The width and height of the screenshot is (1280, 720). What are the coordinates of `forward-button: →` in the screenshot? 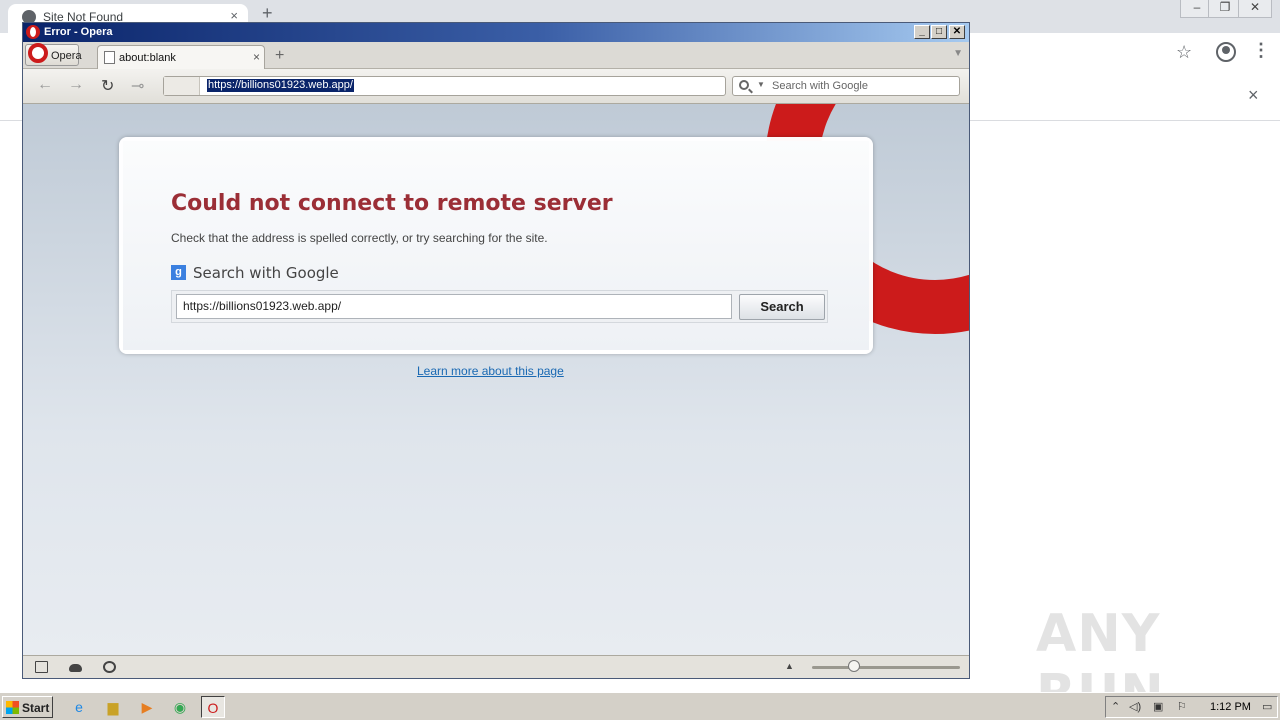 It's located at (76, 85).